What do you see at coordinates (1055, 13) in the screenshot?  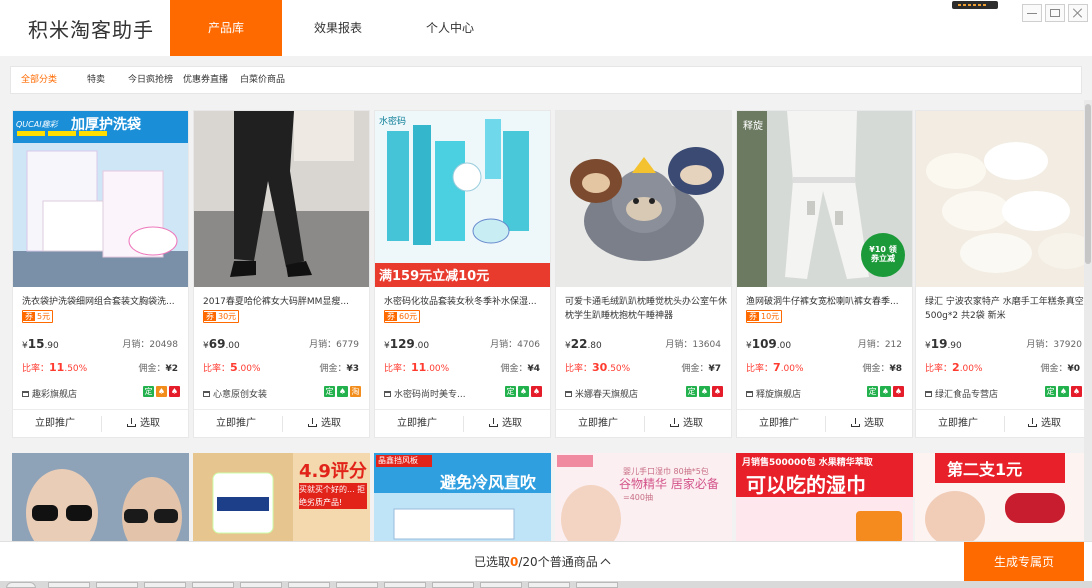 I see `maximize-icon` at bounding box center [1055, 13].